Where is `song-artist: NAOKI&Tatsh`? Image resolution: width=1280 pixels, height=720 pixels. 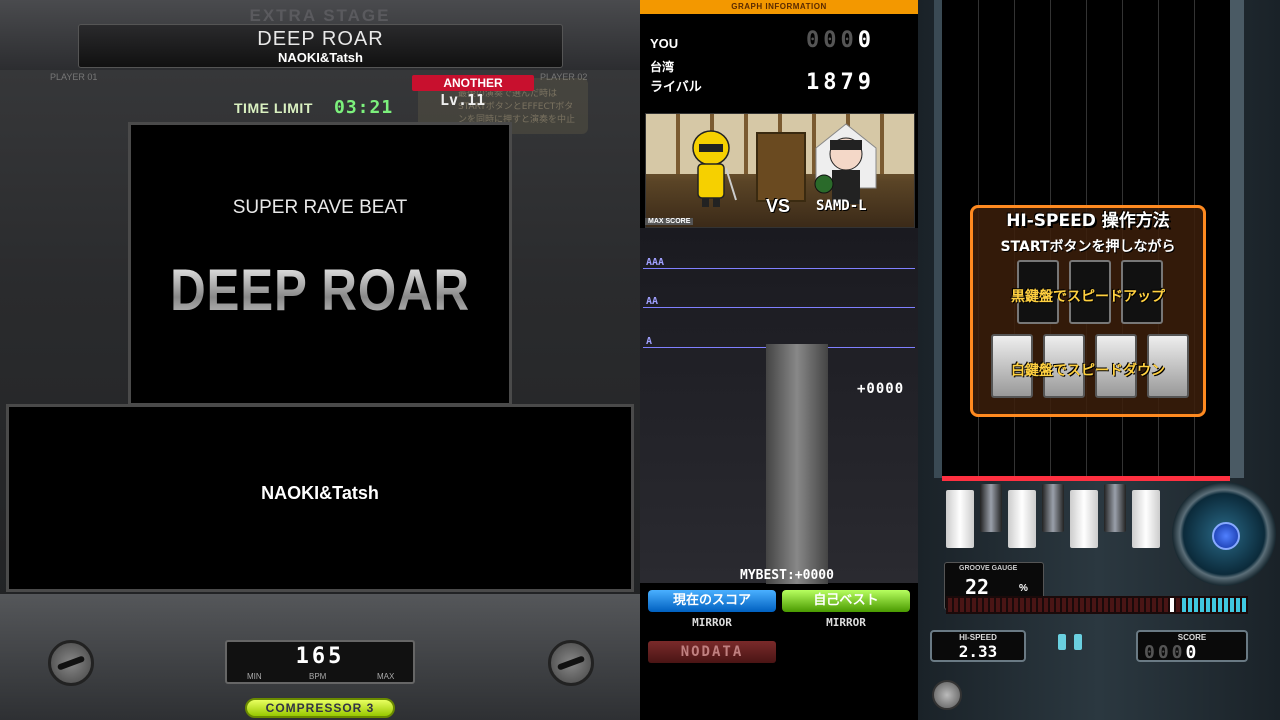
song-artist: NAOKI&Tatsh is located at coordinates (320, 57).